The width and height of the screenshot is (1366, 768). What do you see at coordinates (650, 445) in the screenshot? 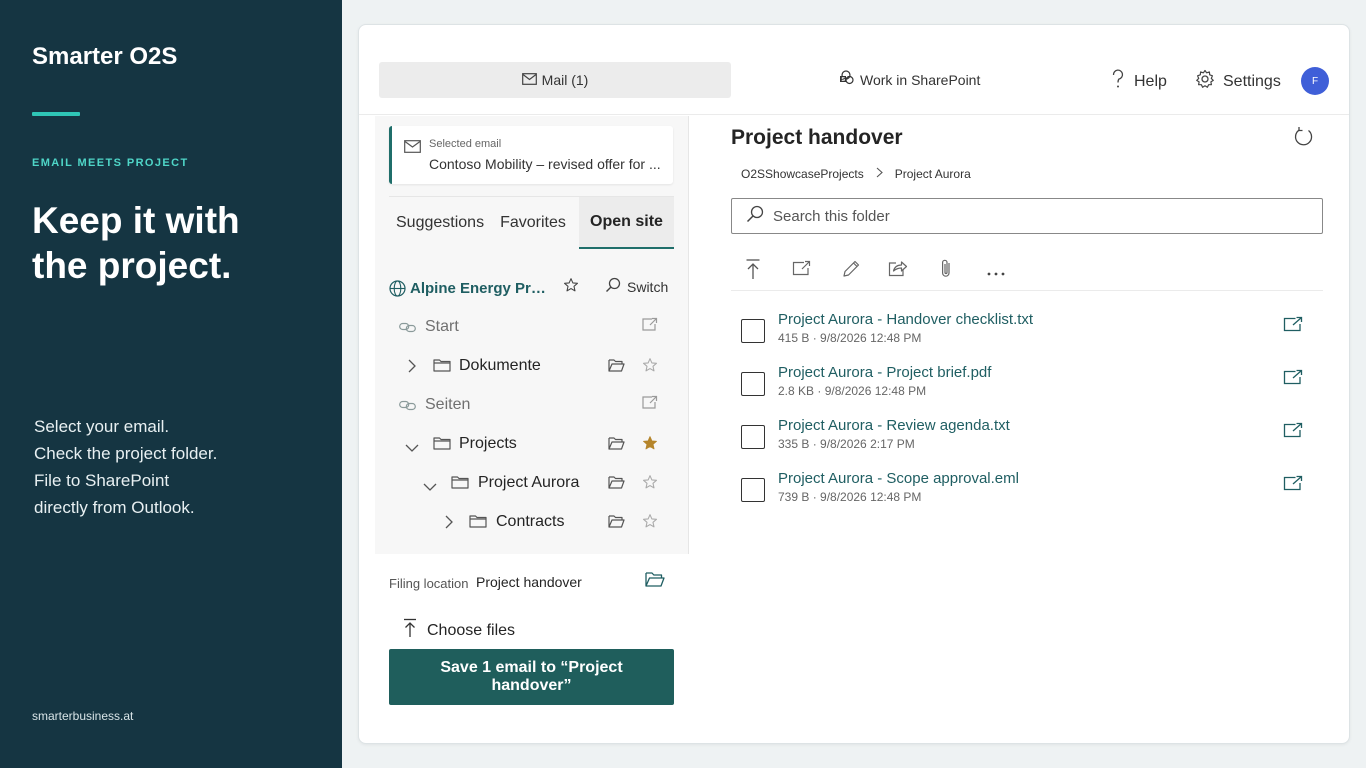
I see `star-filled-icon` at bounding box center [650, 445].